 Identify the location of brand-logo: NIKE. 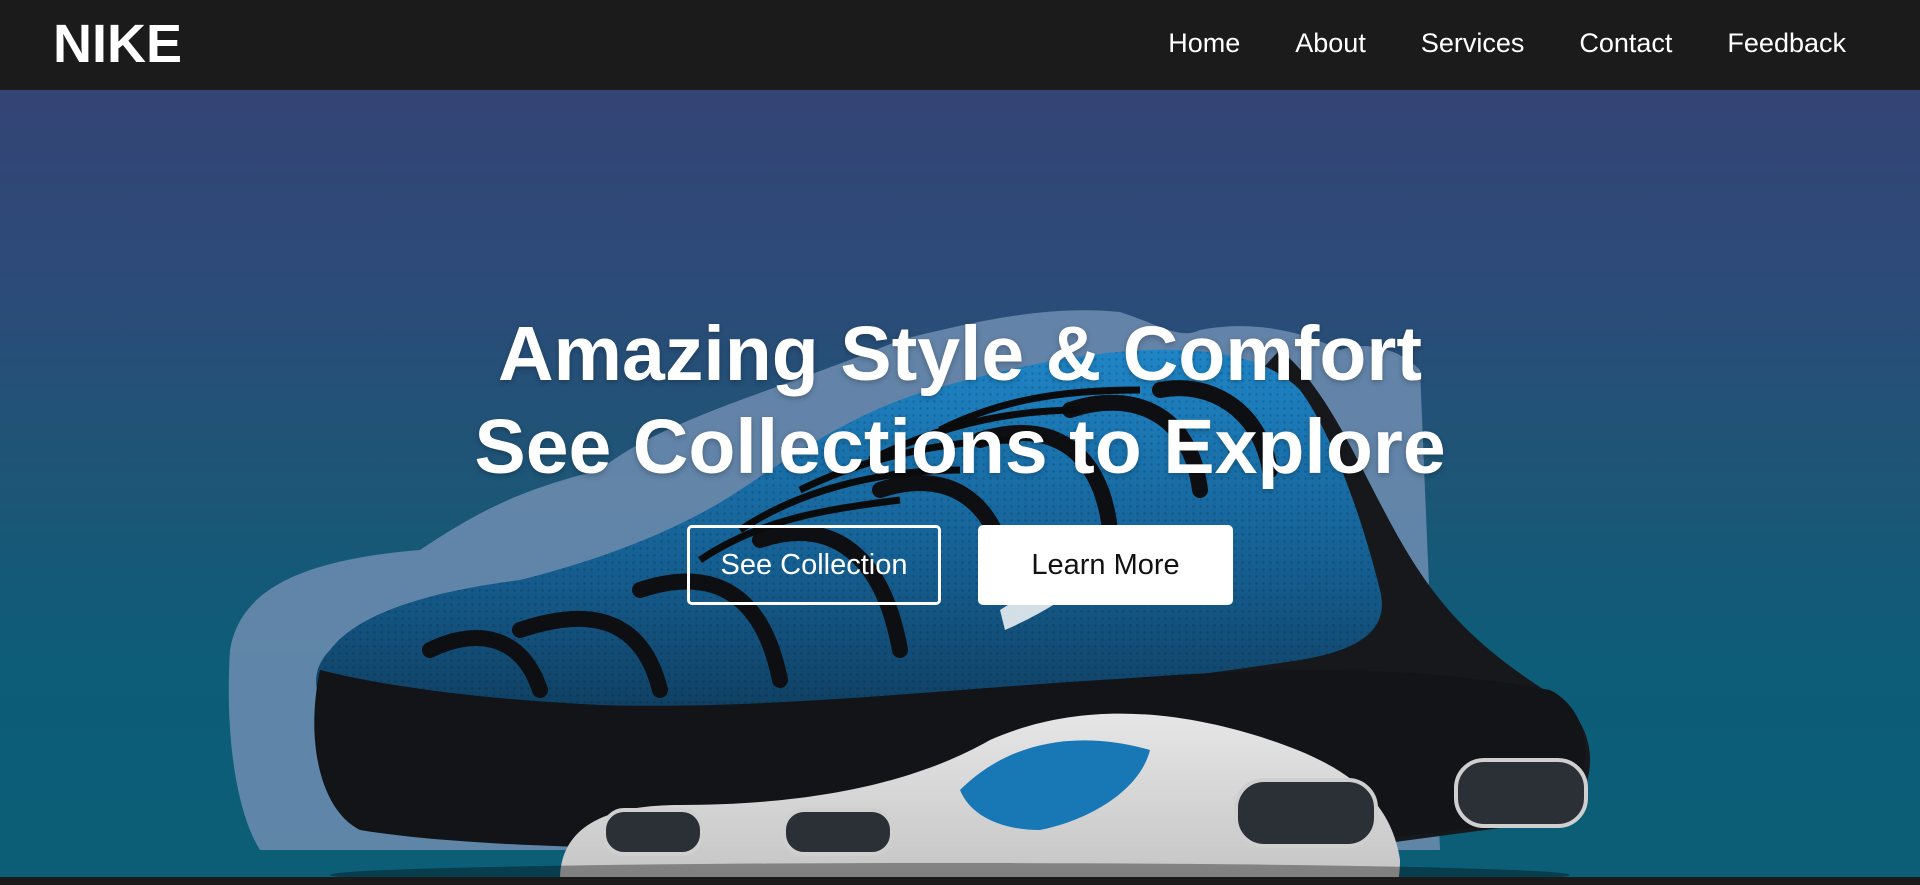
(117, 44).